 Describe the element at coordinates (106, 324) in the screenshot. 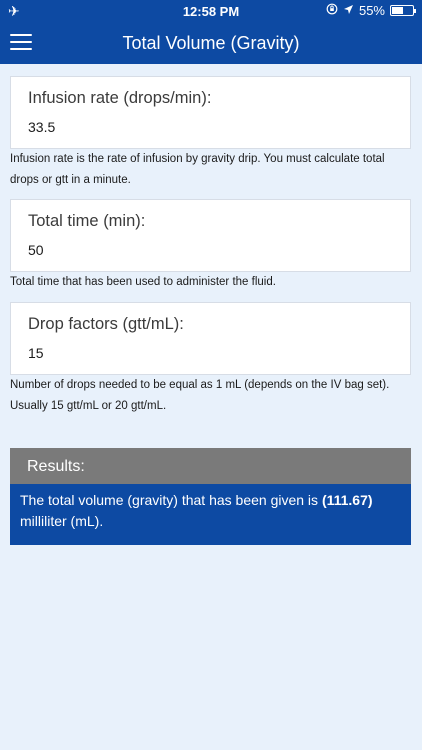

I see `drop-factors-label: Drop factors (gtt/mL):` at that location.